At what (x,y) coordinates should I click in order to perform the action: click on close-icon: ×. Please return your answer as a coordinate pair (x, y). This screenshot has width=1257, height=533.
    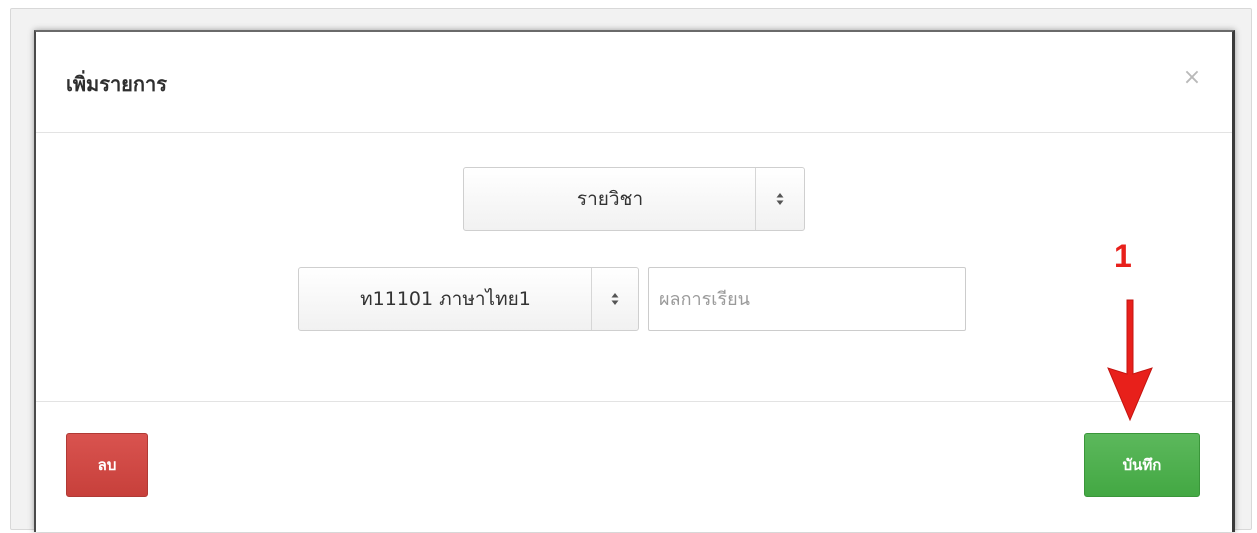
    Looking at the image, I should click on (1192, 78).